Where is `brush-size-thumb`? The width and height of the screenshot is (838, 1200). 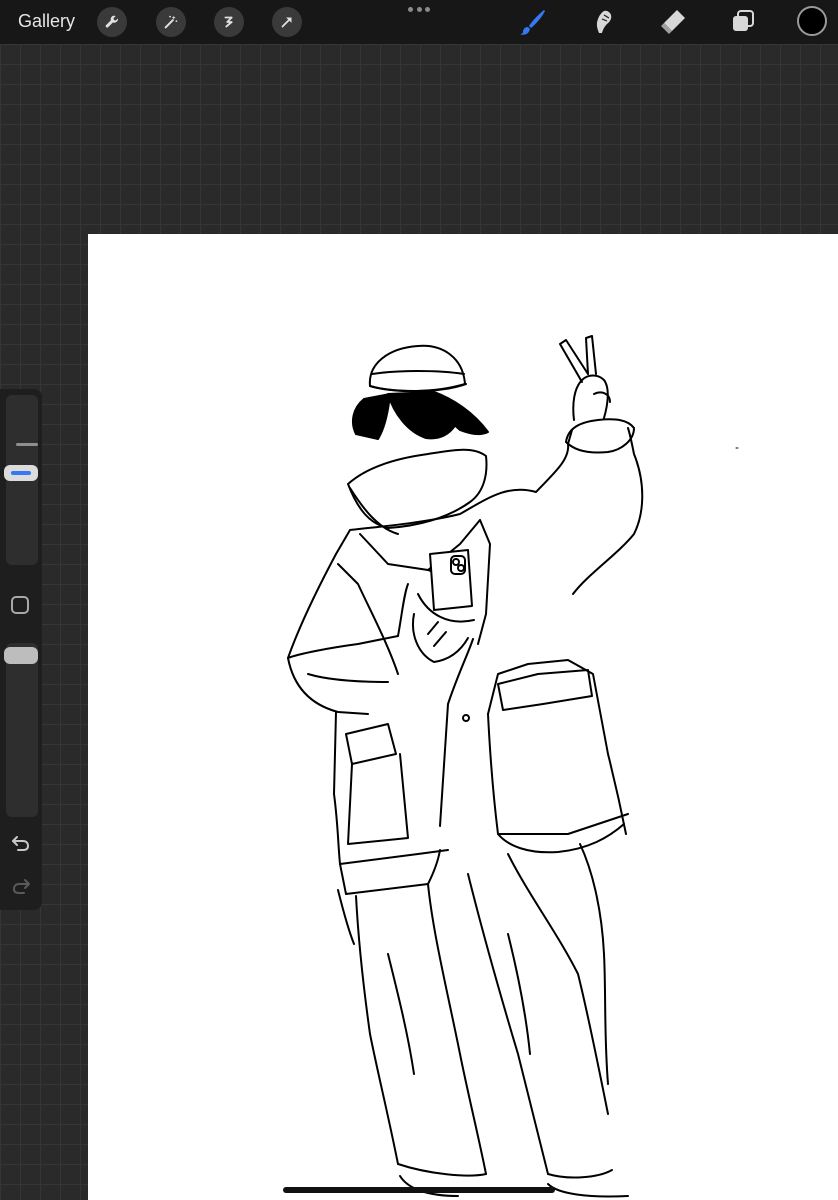
brush-size-thumb is located at coordinates (21, 473).